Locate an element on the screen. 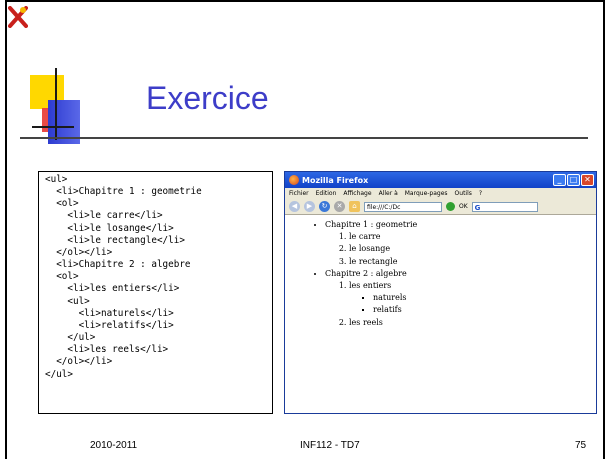  list-item: le carre is located at coordinates (472, 237).